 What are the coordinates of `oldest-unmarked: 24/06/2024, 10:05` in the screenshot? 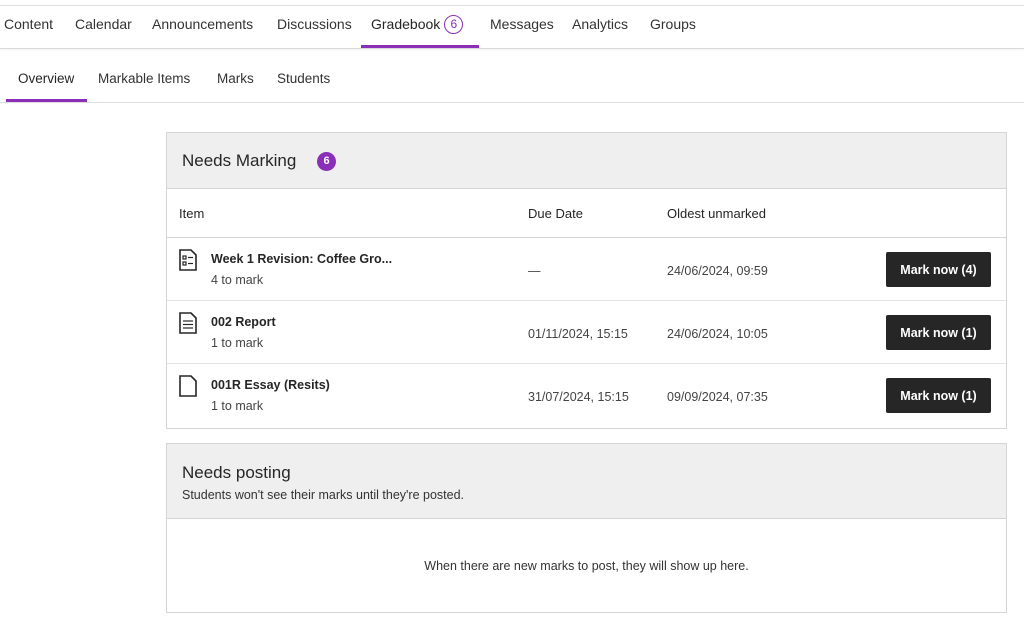 It's located at (717, 334).